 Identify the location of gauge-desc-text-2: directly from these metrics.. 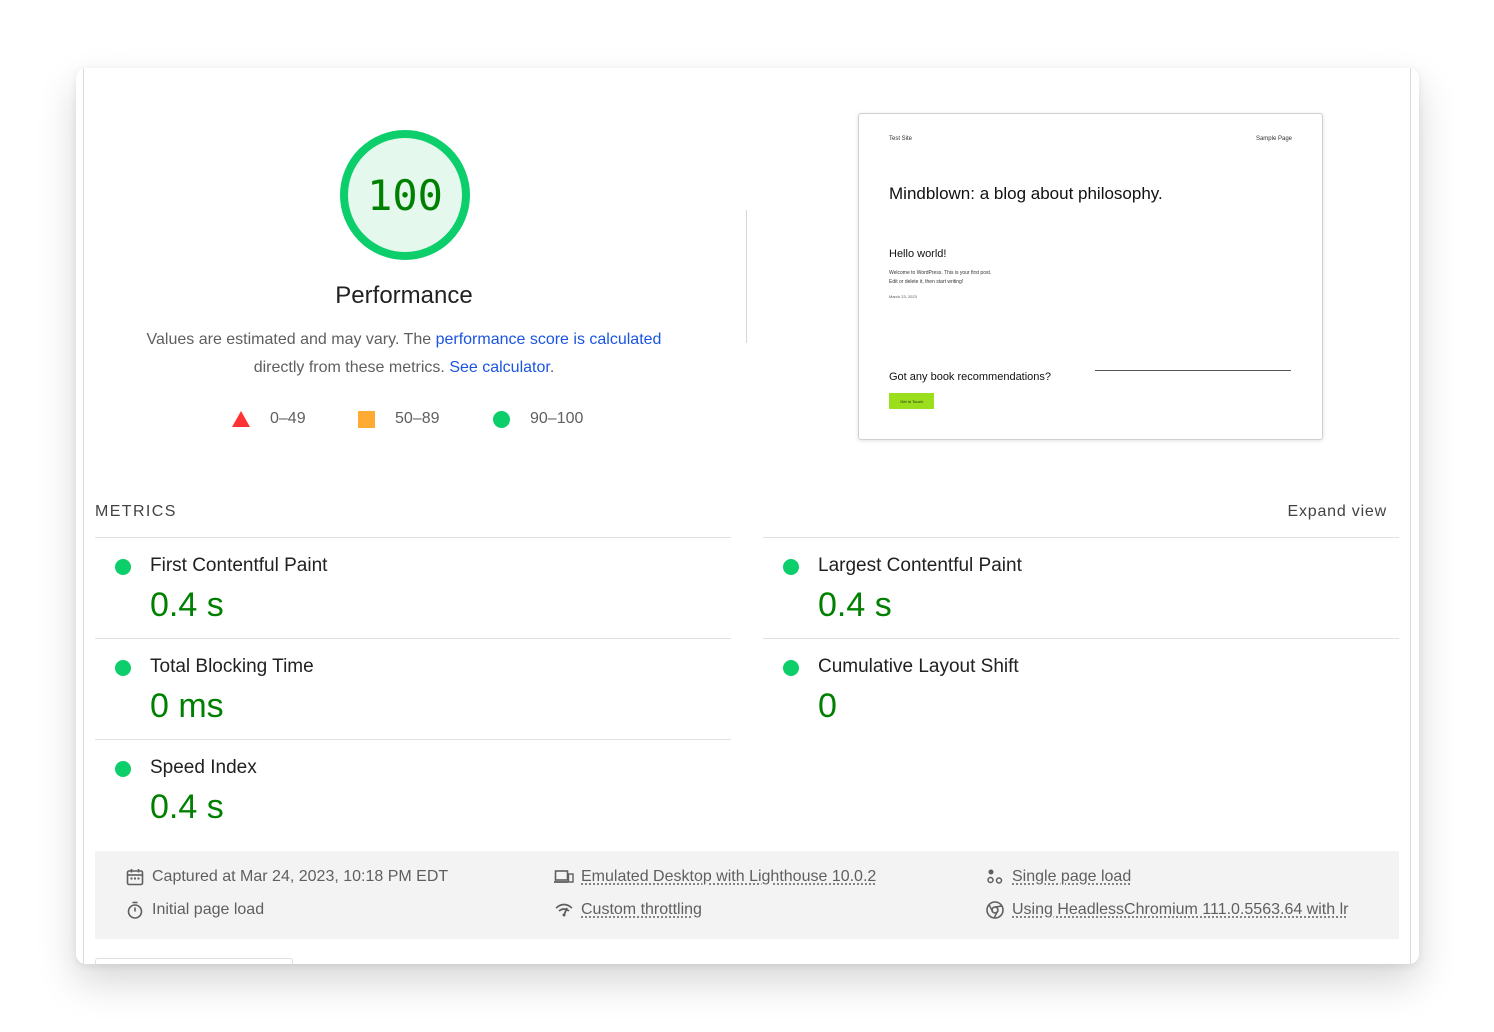
(351, 367).